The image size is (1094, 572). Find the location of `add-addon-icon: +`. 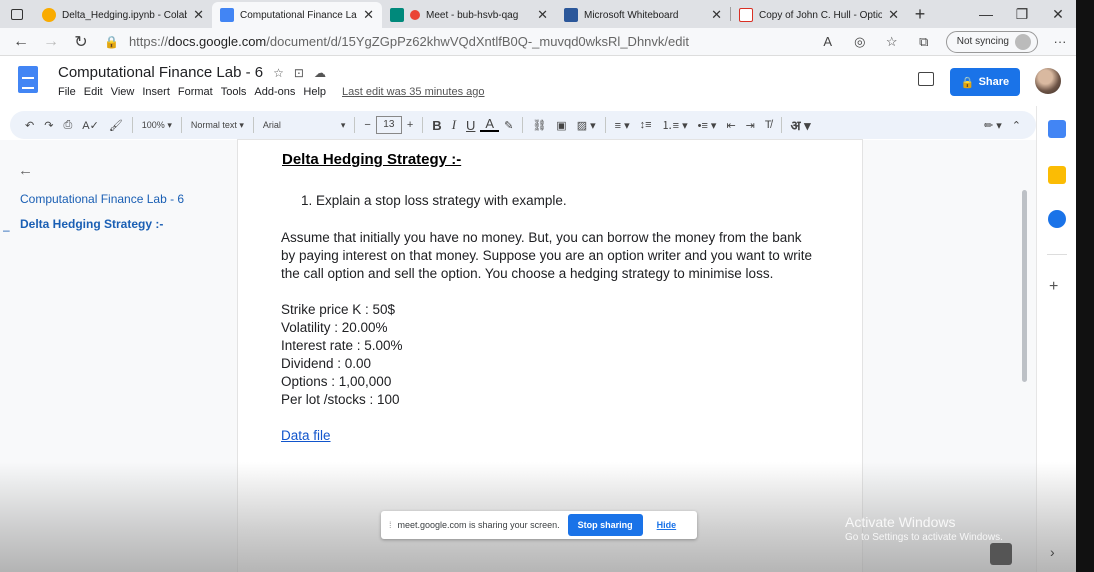

add-addon-icon: + is located at coordinates (1053, 287).